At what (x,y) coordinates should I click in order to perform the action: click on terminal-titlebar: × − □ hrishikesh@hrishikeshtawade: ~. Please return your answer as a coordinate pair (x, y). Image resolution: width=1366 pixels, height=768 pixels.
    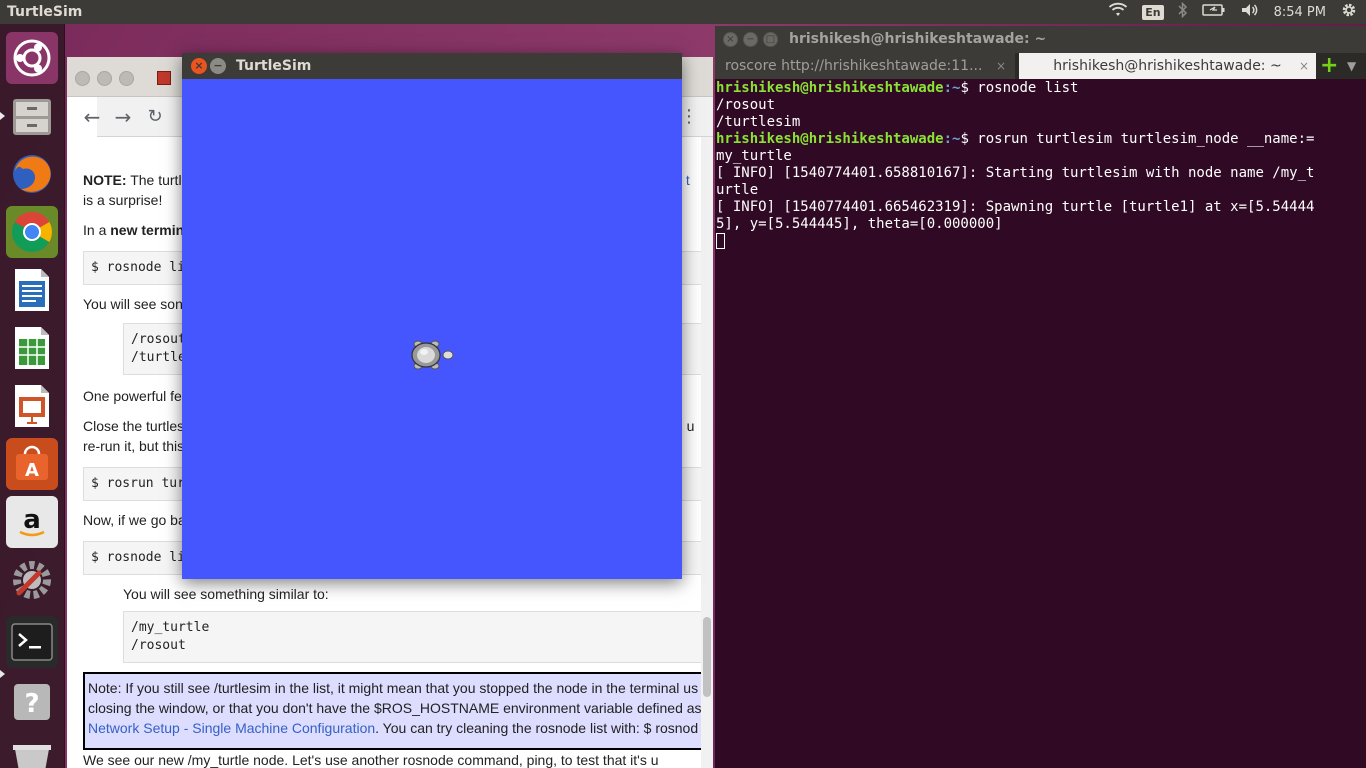
    Looking at the image, I should click on (1040, 39).